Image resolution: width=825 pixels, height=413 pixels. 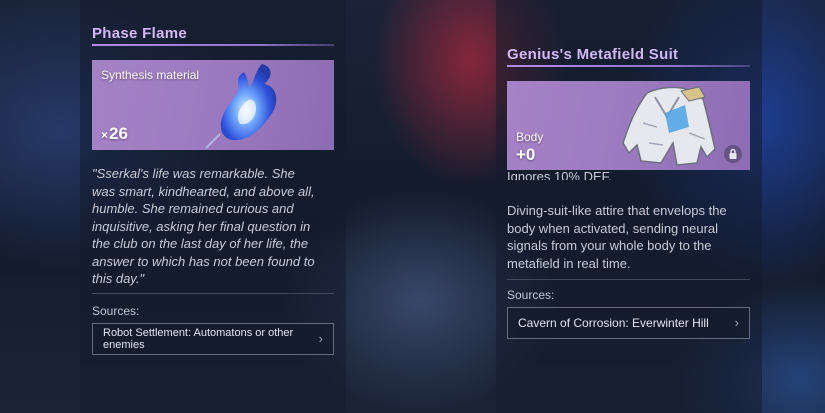 I want to click on description-line: was smart, kindhearted, and above all,, so click(x=203, y=191).